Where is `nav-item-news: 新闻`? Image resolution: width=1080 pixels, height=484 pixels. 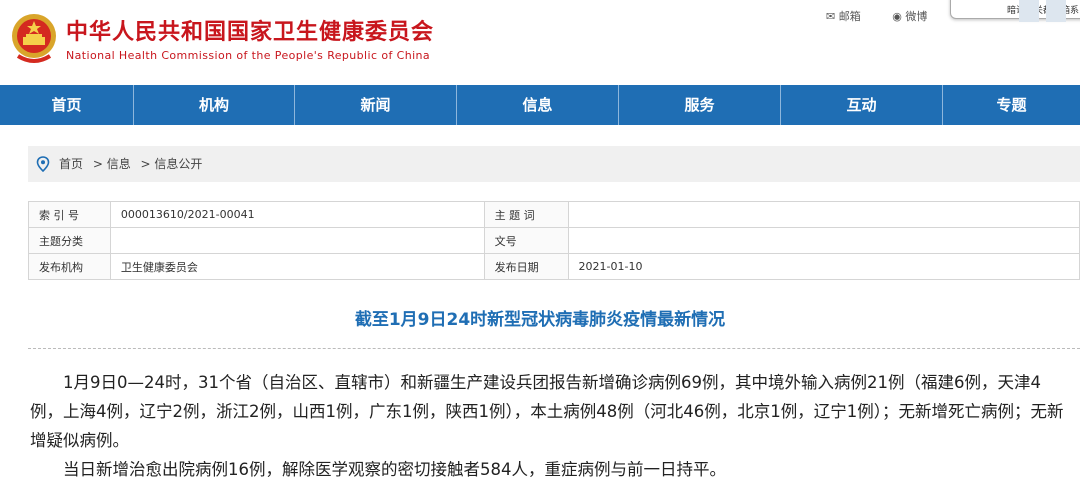
nav-item-news: 新闻 is located at coordinates (376, 105).